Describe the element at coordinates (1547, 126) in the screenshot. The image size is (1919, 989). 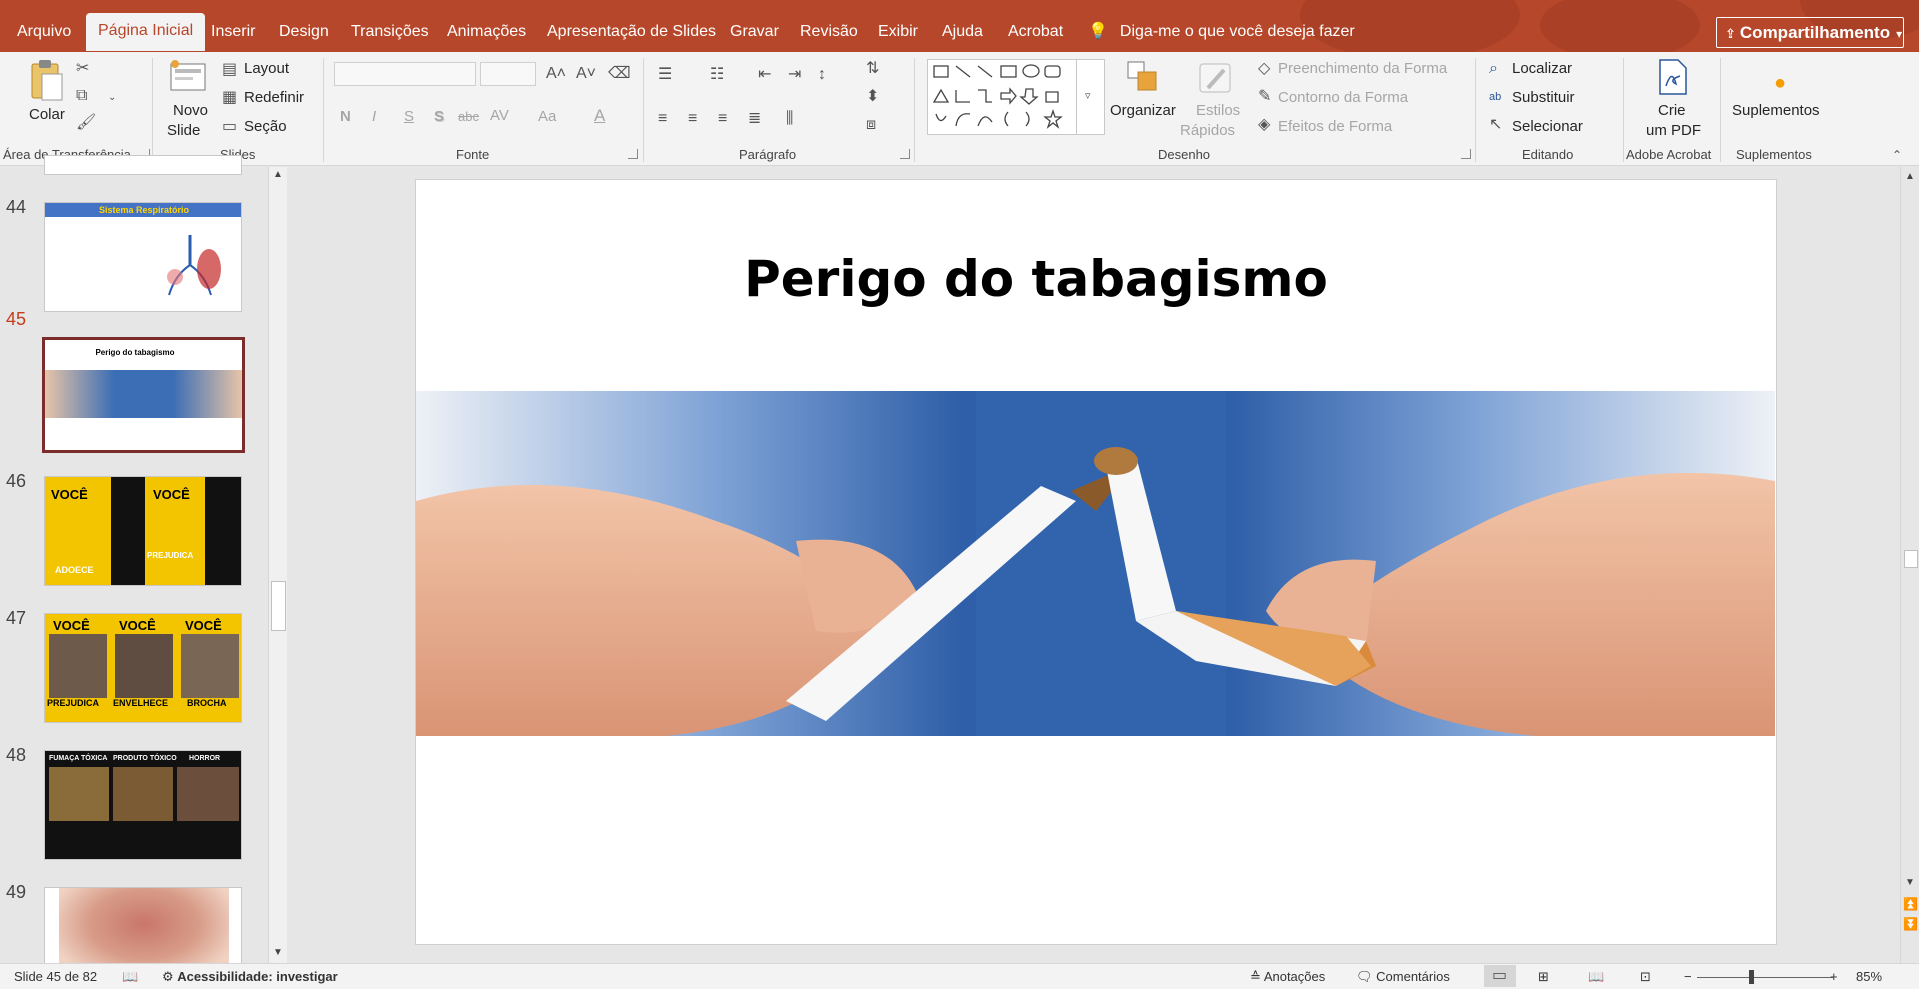
I see `select-button: Selecionar` at that location.